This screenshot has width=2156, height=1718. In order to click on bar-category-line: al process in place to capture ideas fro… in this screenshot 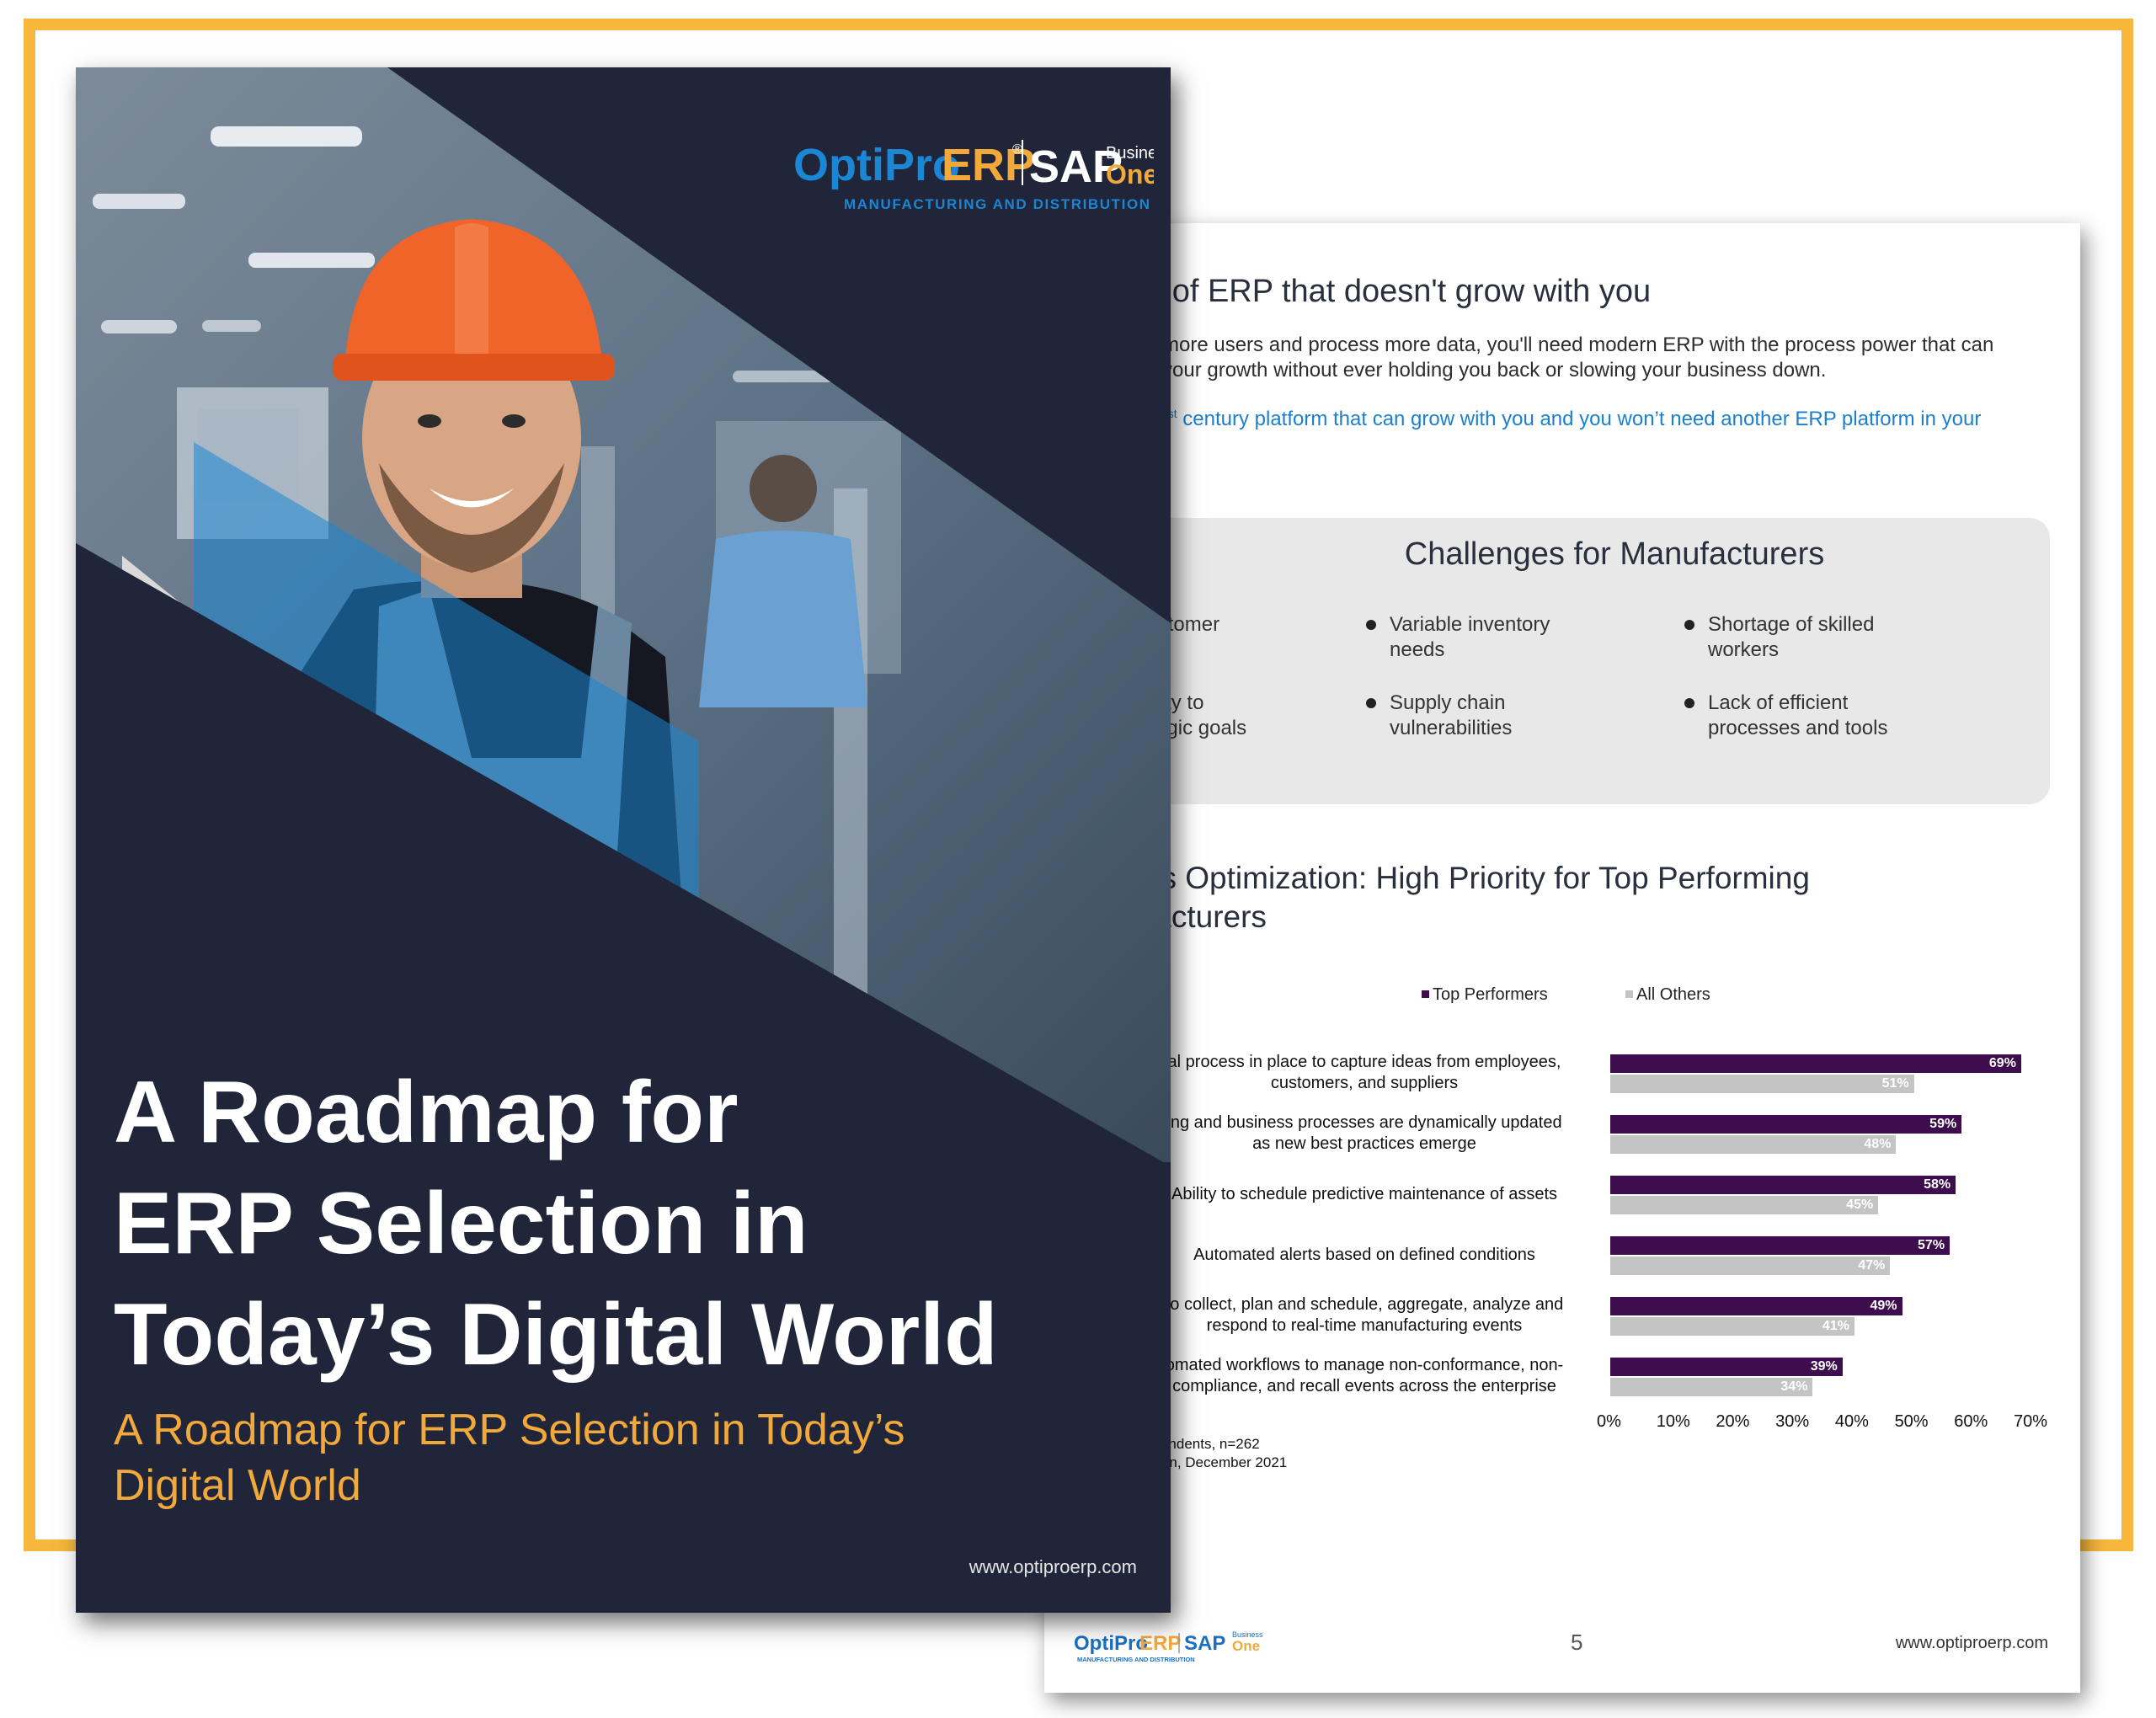, I will do `click(1364, 1062)`.